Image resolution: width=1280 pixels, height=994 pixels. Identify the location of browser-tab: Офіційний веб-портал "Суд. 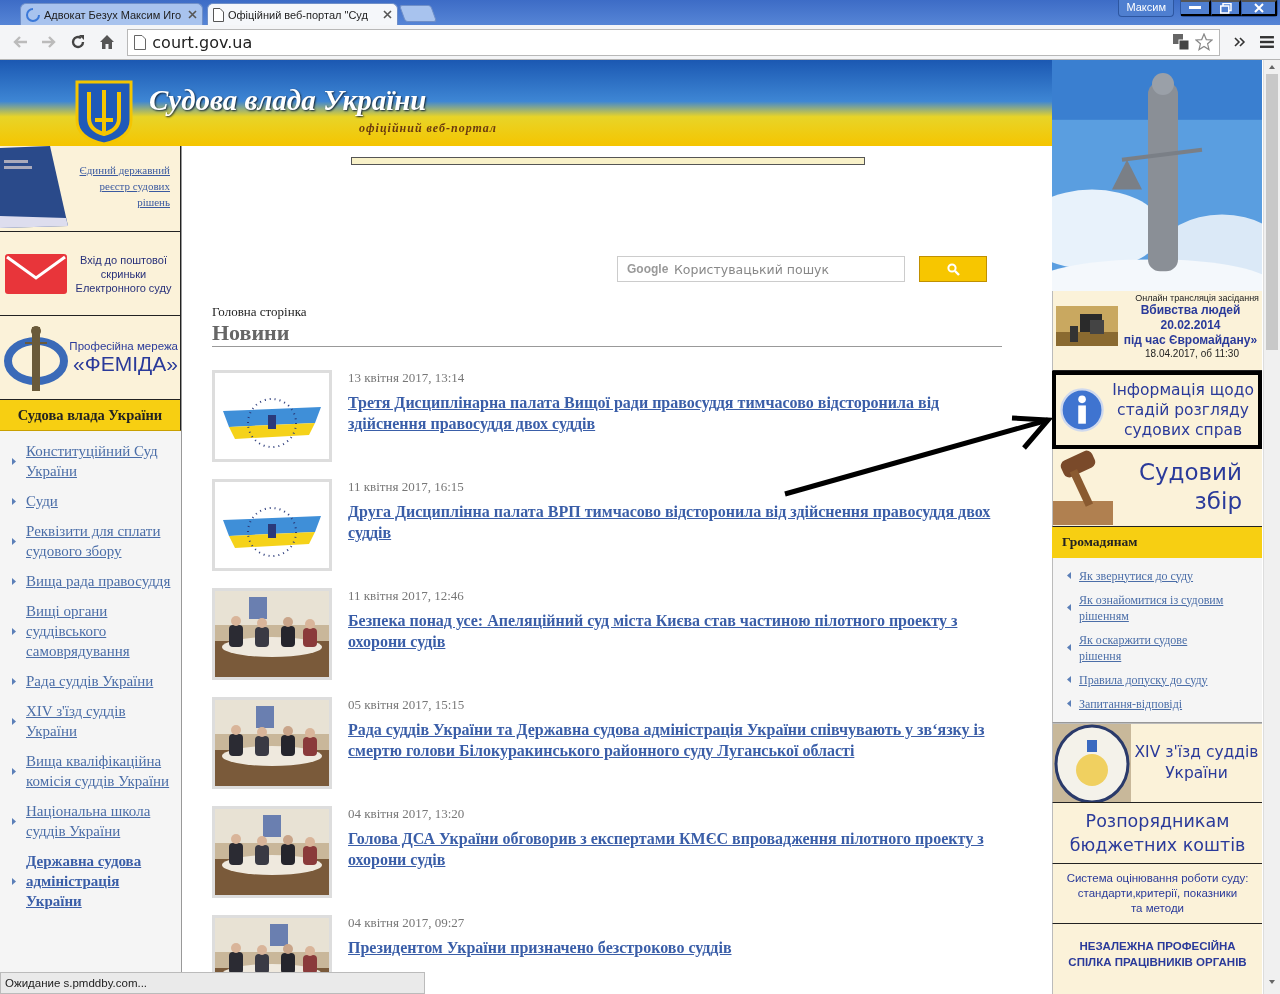
(302, 14).